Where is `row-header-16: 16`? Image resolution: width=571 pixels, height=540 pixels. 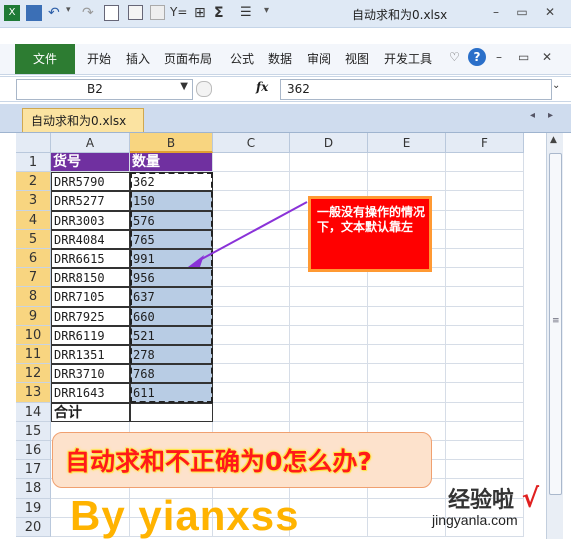 row-header-16: 16 is located at coordinates (33, 451).